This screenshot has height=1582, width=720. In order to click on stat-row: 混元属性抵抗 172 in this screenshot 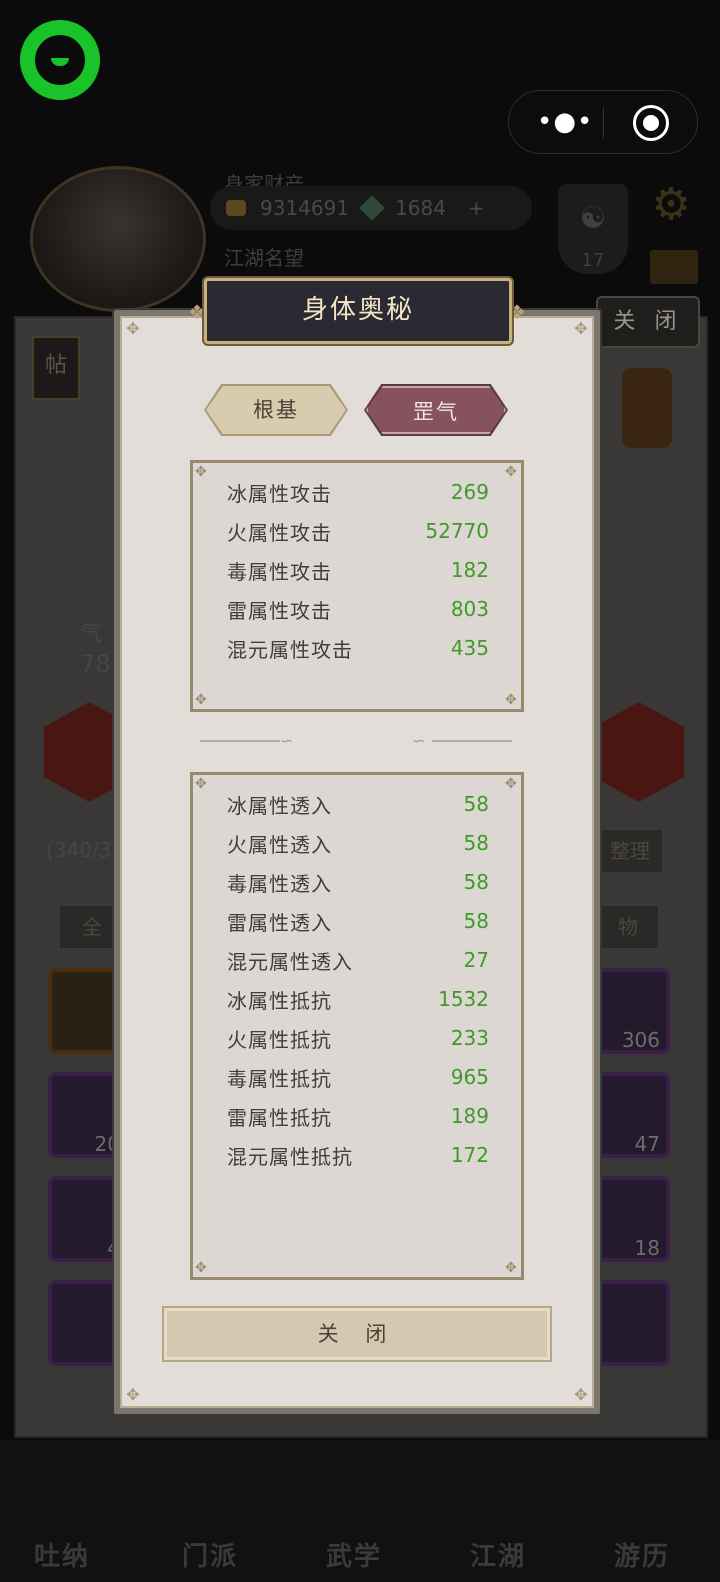, I will do `click(358, 1155)`.